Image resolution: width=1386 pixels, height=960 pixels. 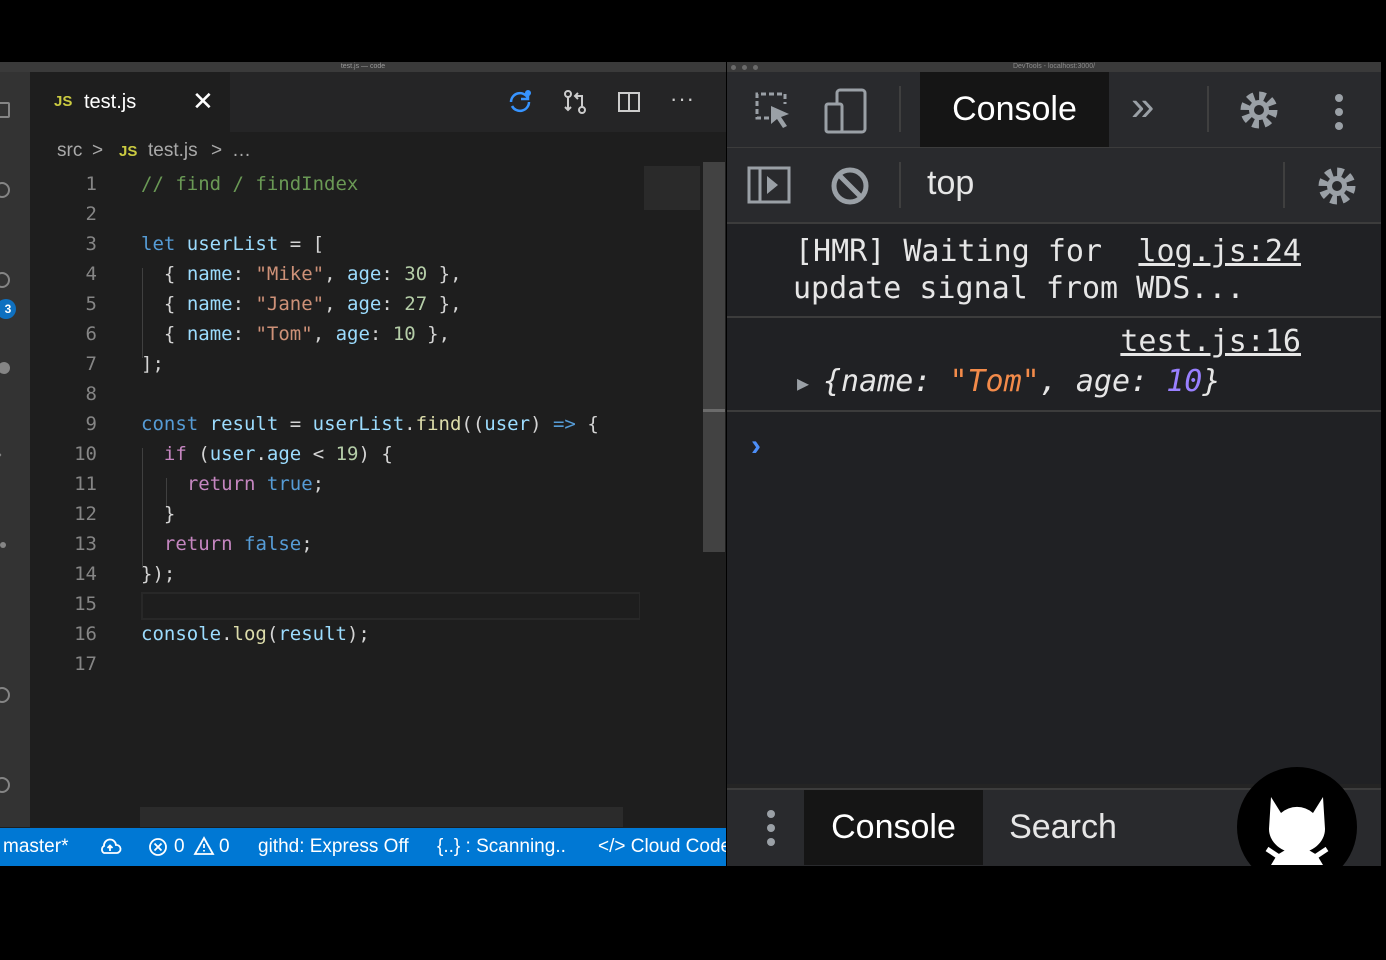 What do you see at coordinates (335, 574) in the screenshot?
I see `code-line: 14});` at bounding box center [335, 574].